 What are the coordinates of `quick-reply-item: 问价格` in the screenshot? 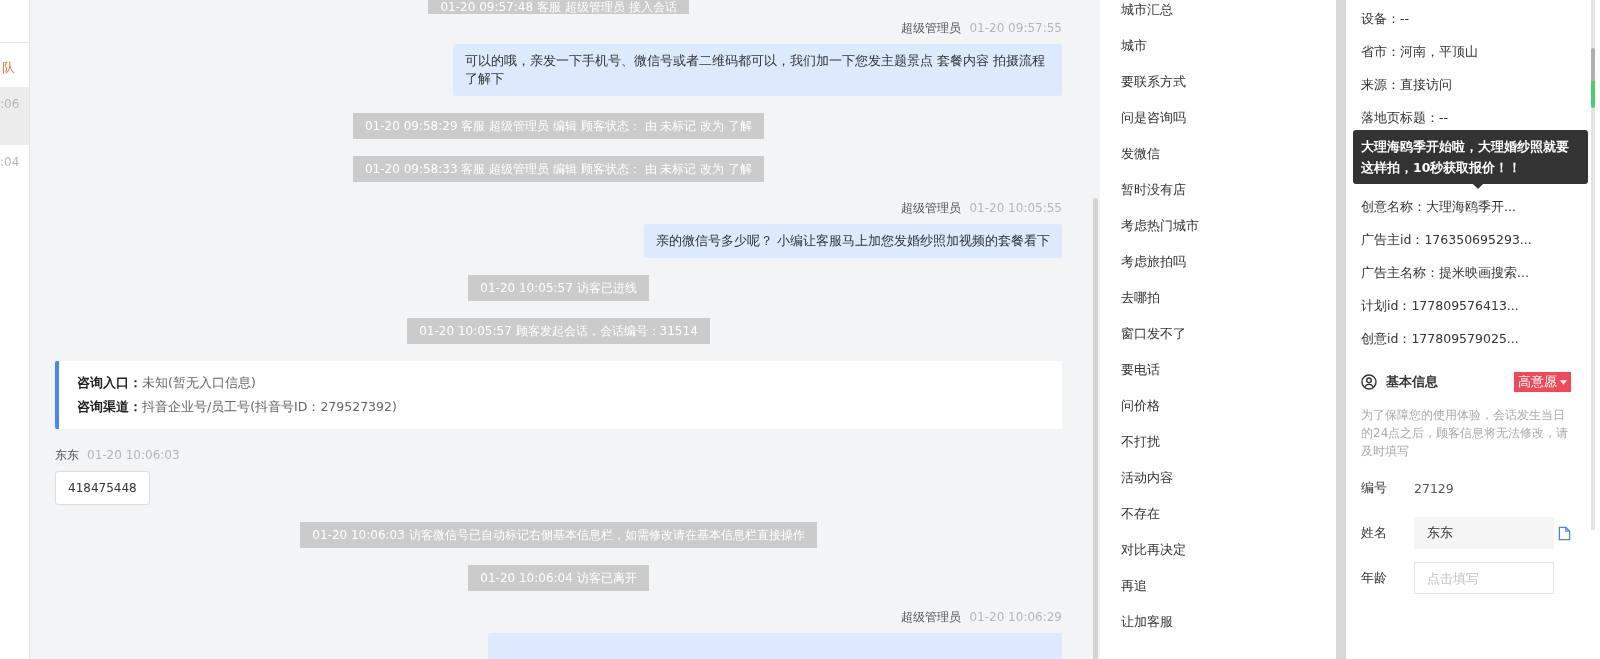 It's located at (1140, 406).